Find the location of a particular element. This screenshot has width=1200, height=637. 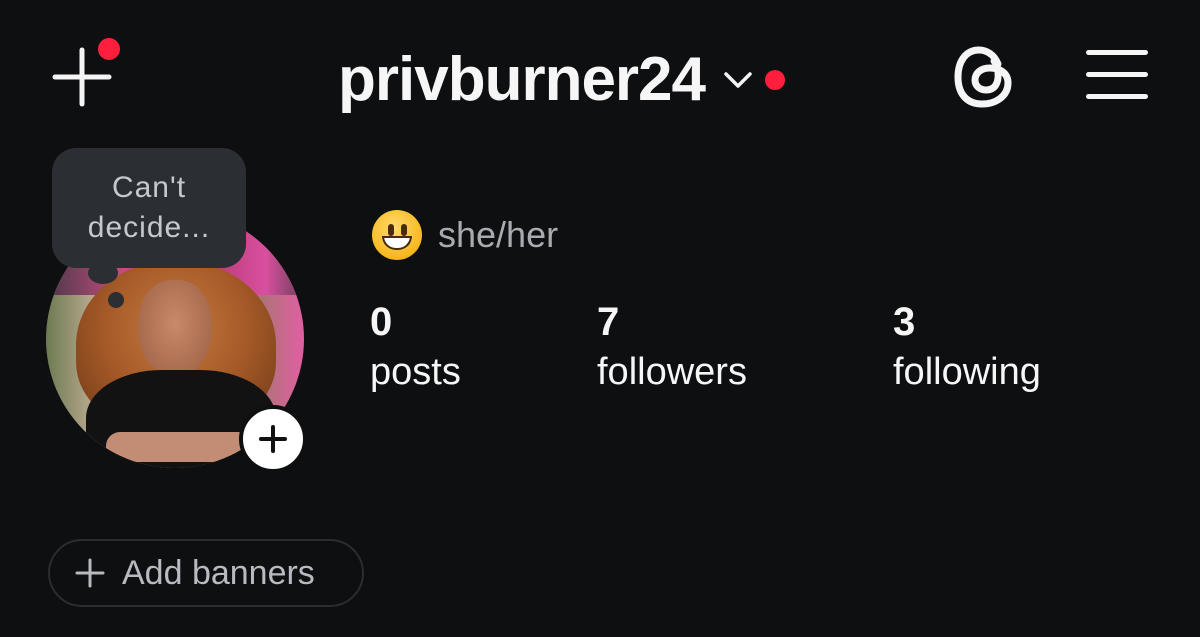

username: privburner24 is located at coordinates (522, 79).